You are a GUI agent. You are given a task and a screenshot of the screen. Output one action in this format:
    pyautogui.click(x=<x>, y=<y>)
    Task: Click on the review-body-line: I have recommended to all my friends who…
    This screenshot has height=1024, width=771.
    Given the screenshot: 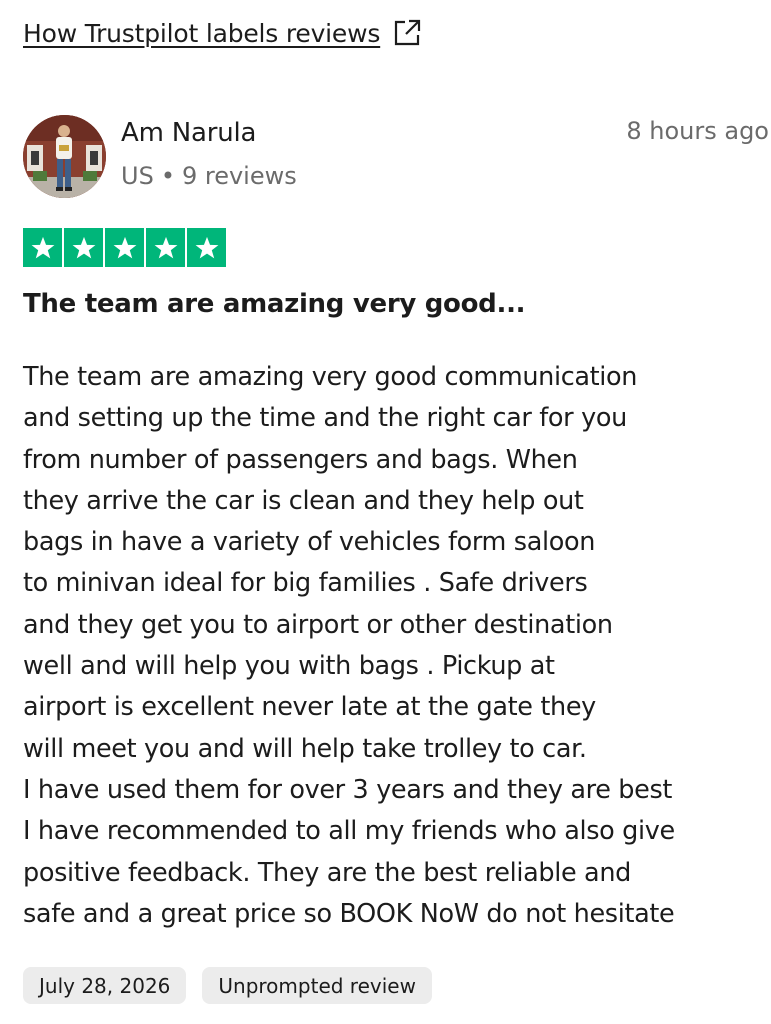 What is the action you would take?
    pyautogui.click(x=349, y=831)
    